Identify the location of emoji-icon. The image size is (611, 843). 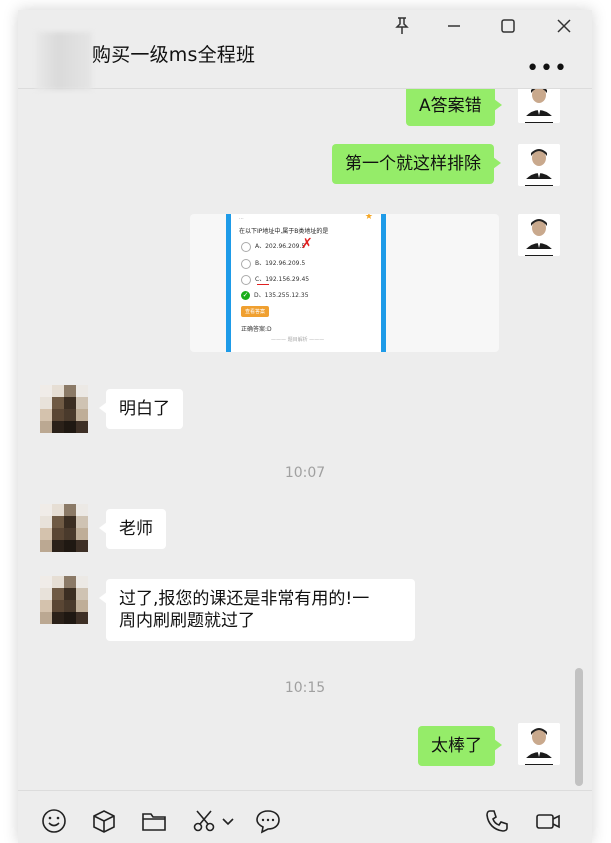
(54, 821).